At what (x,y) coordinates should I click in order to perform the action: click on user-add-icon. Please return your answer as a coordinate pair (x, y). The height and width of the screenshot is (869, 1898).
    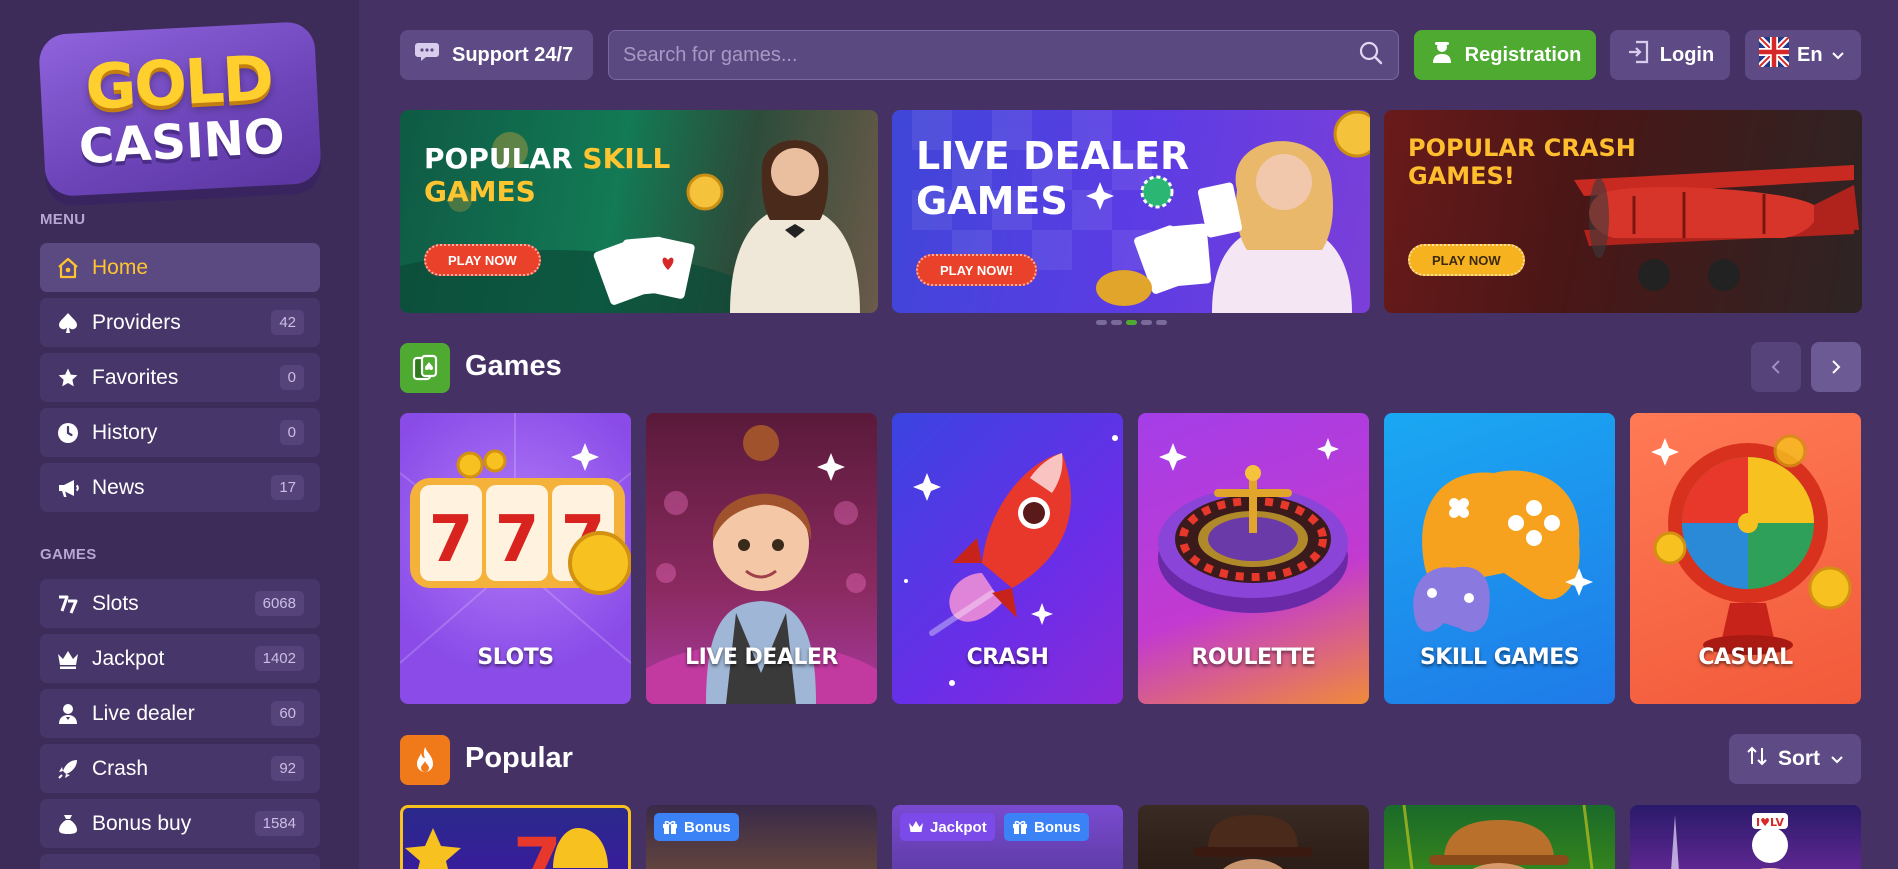
    Looking at the image, I should click on (1442, 55).